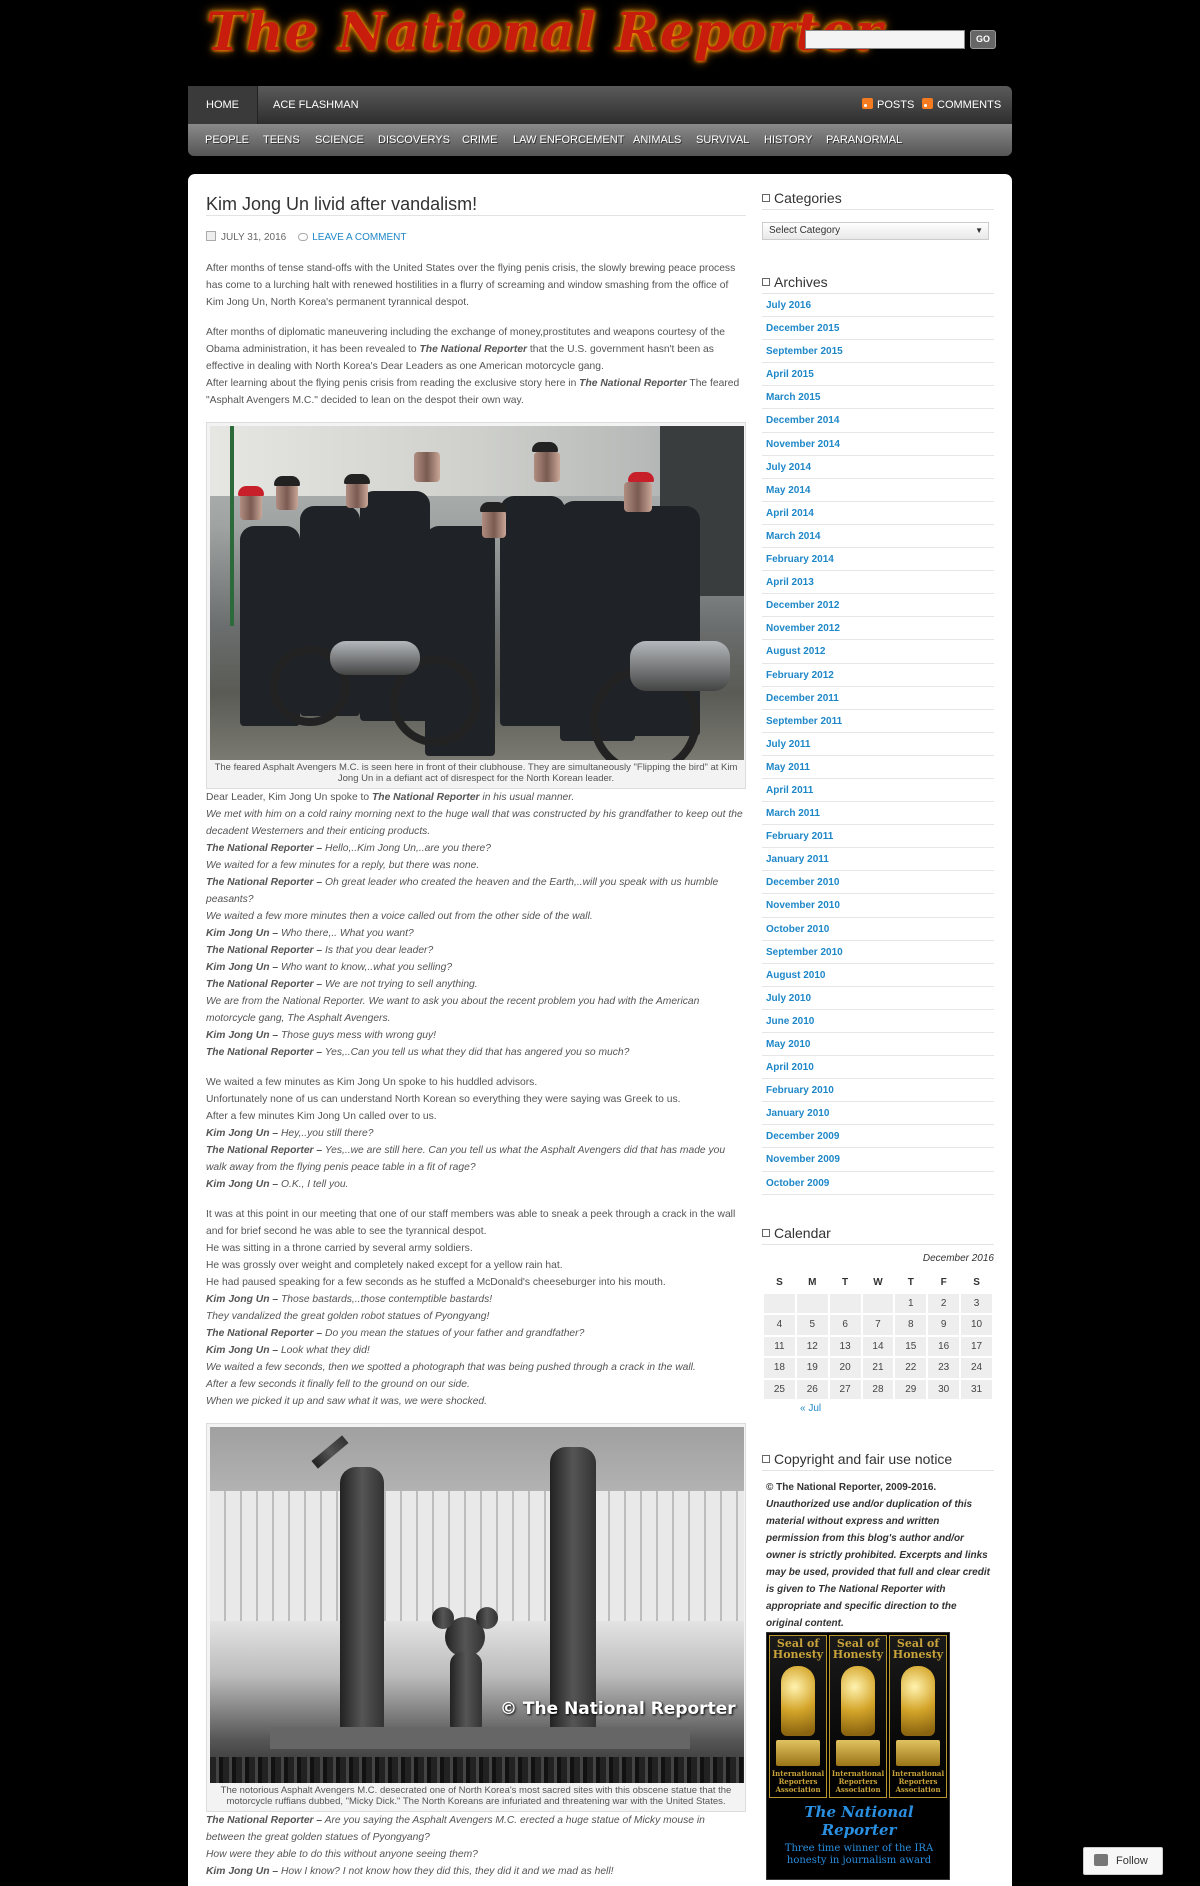  I want to click on cat-people: PEOPLE, so click(227, 140).